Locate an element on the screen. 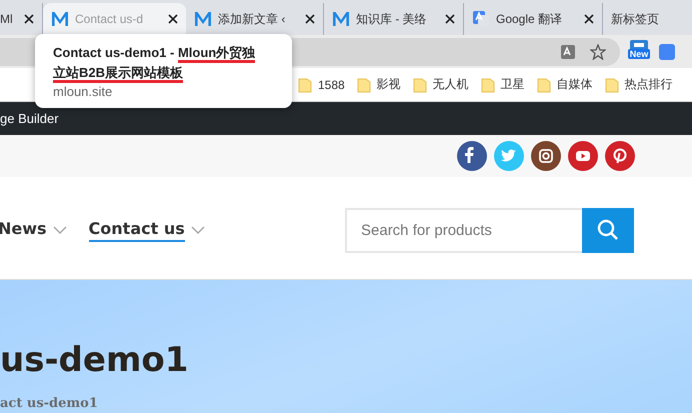  star-icon is located at coordinates (598, 52).